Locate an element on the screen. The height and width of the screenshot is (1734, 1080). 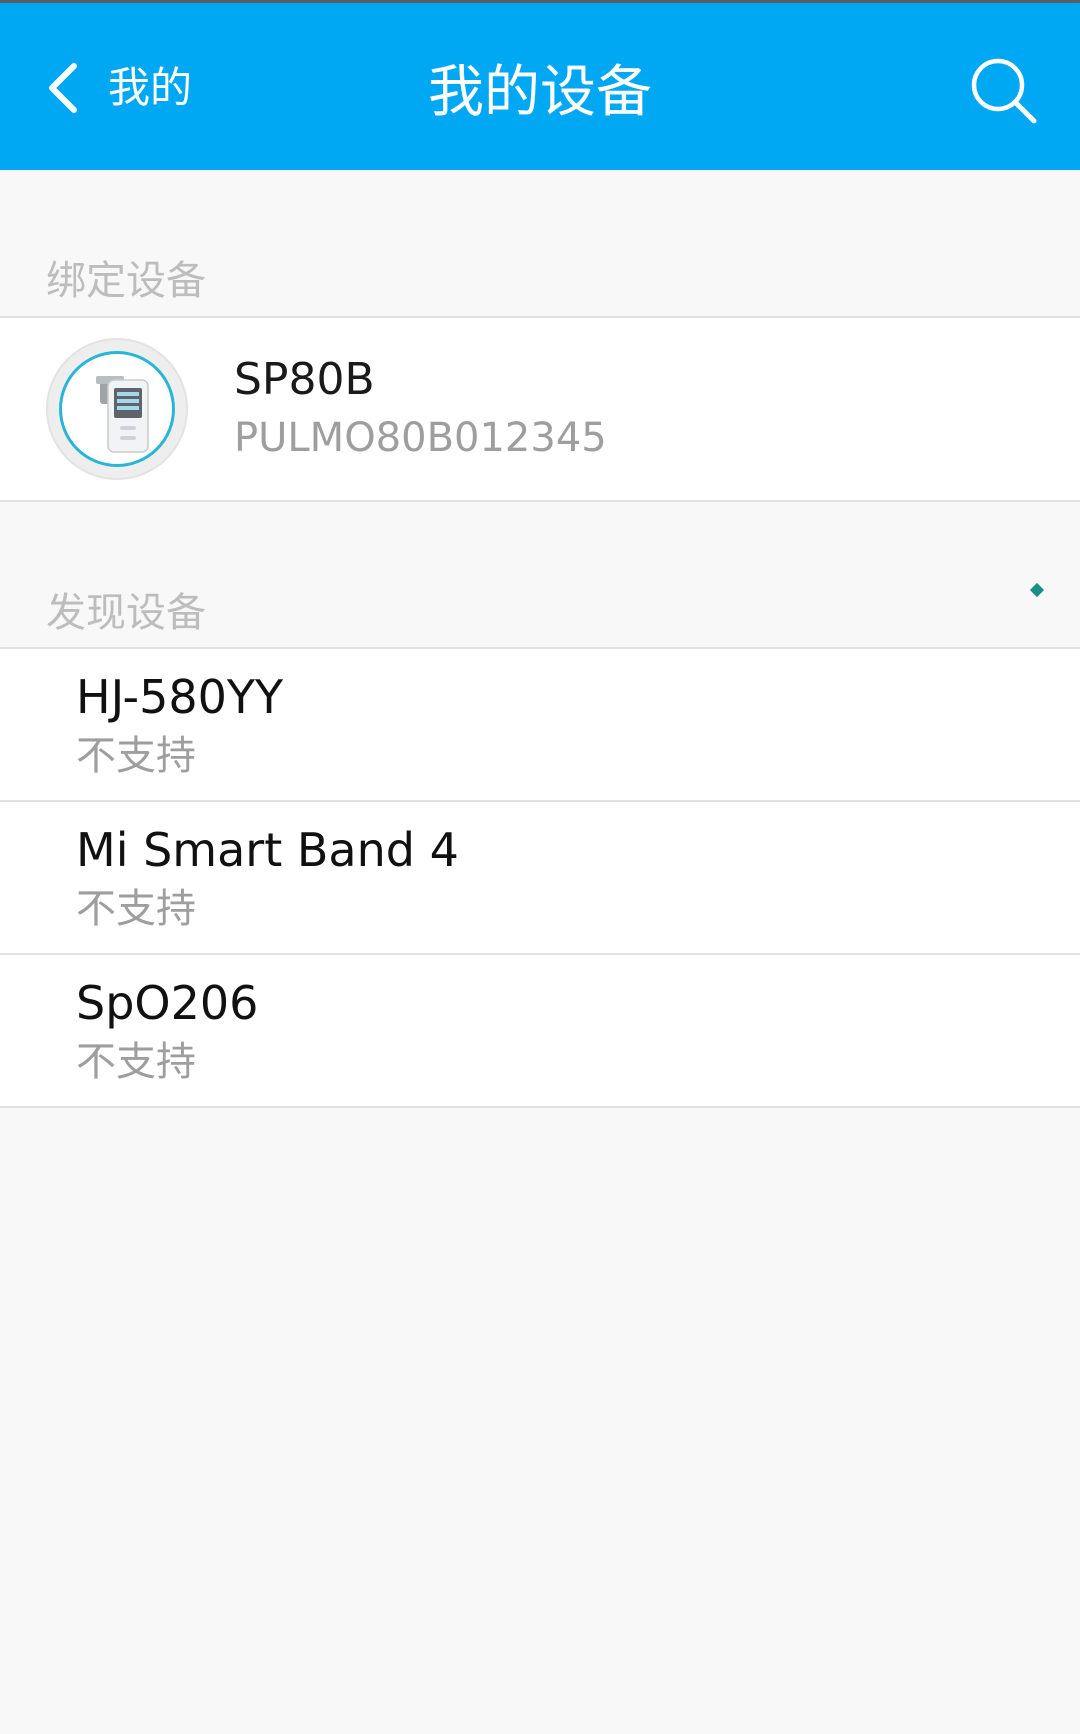
page-title: 我的设备 is located at coordinates (540, 92).